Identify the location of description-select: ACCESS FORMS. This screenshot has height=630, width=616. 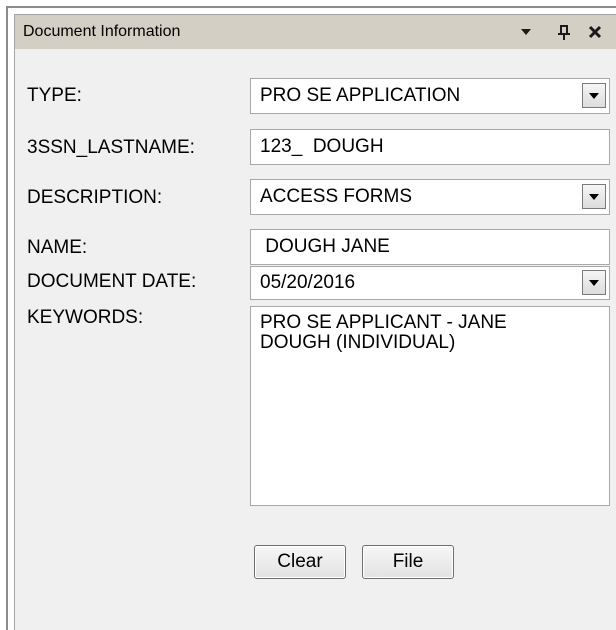
(430, 197).